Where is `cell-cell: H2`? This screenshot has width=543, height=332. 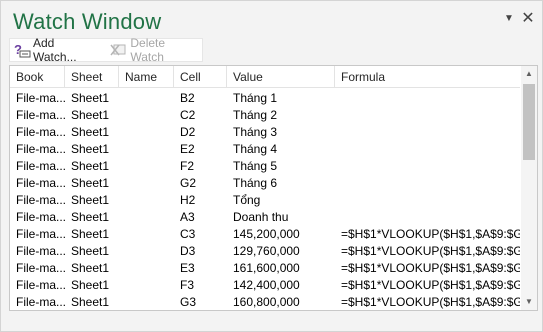 cell-cell: H2 is located at coordinates (188, 200).